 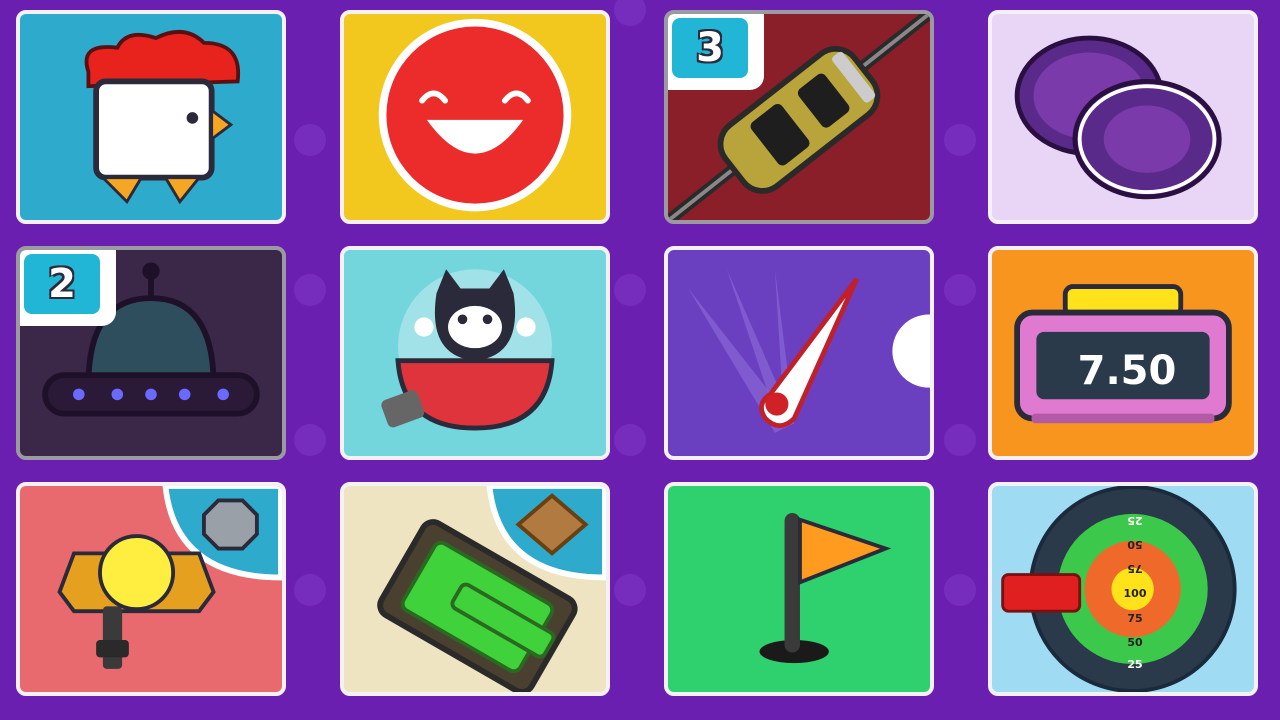 I want to click on game-tile-golf, so click(x=799, y=589).